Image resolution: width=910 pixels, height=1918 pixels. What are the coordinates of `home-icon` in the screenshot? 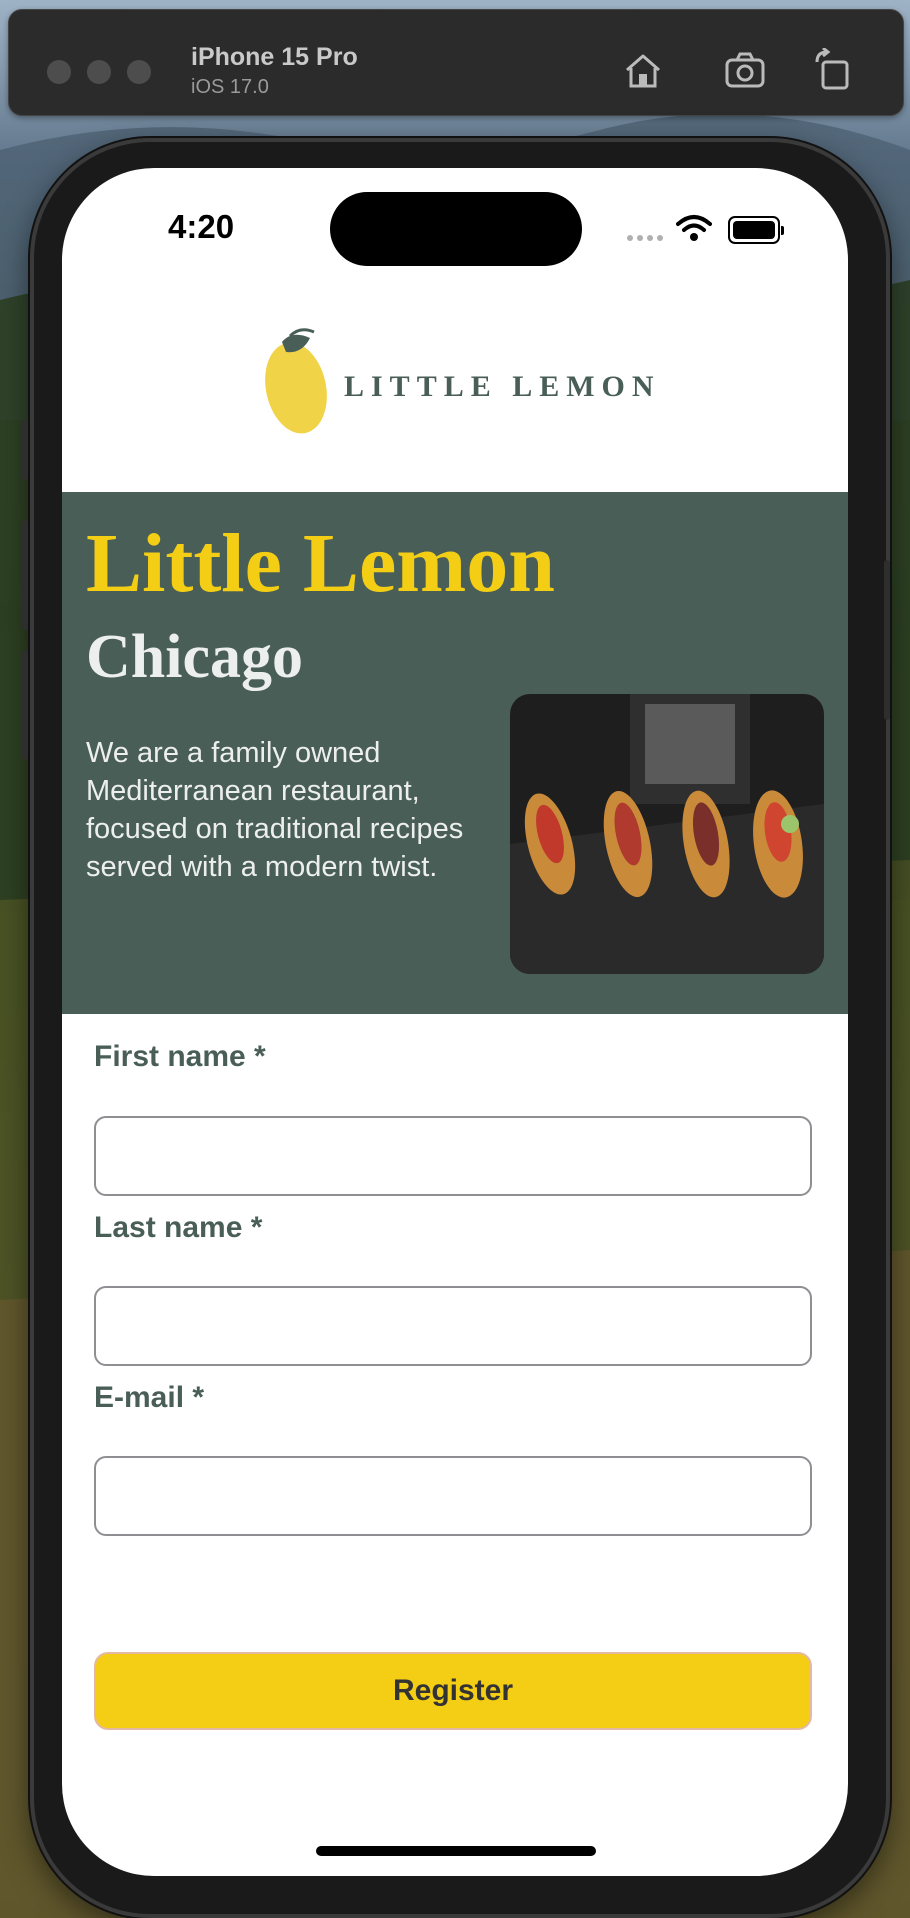 It's located at (643, 70).